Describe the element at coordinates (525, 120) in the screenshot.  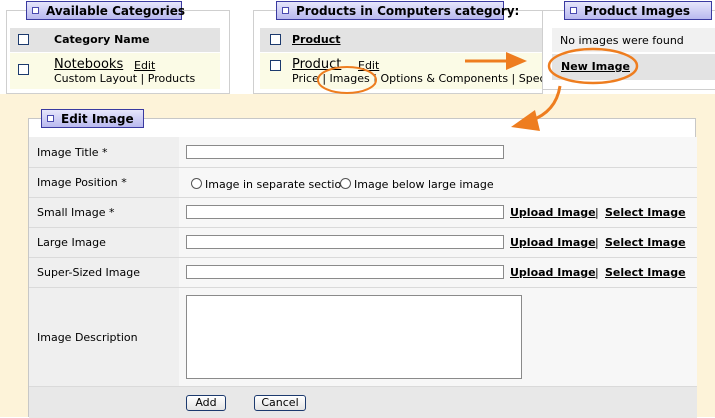
I see `curved-arrow-head` at that location.